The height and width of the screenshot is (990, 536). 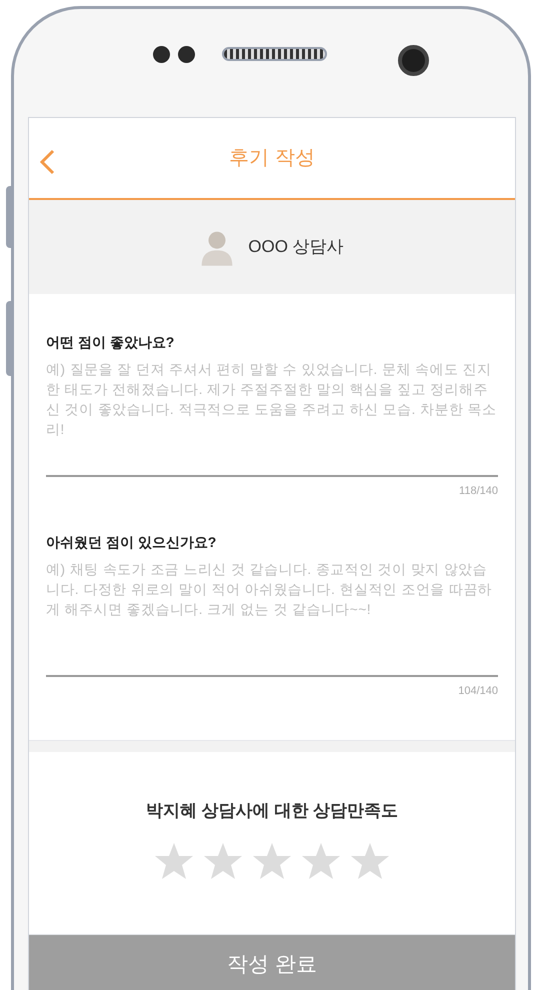 What do you see at coordinates (272, 418) in the screenshot?
I see `review-textarea: 예) 질문을 잘 던져 주셔서 편히 말할 수 있었습니다. 문체 속에도 진지한 태도가 전해졌습니다. 제가 주절주절한 말의 핵심을 짚고 정리해주신 것이 좋았습니다. 적극적으로 도움을 주려고 하신 모습. 차분한 목소리!` at bounding box center [272, 418].